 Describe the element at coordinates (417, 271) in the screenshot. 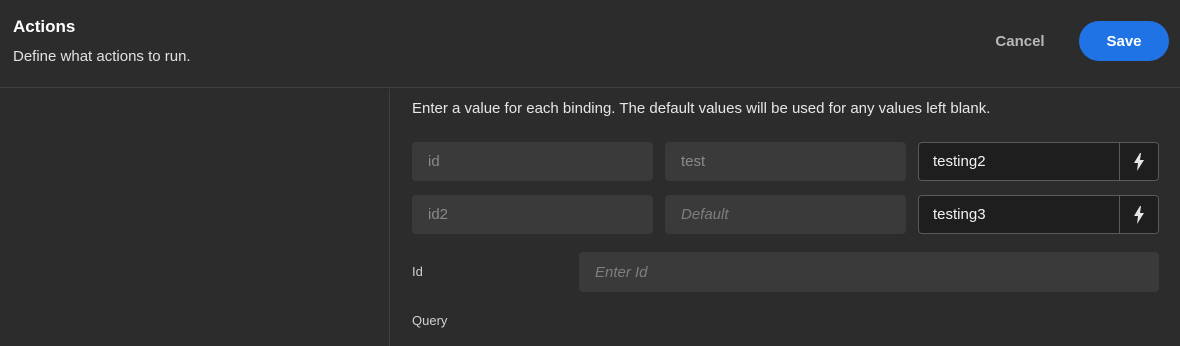

I see `id-label: Id` at that location.